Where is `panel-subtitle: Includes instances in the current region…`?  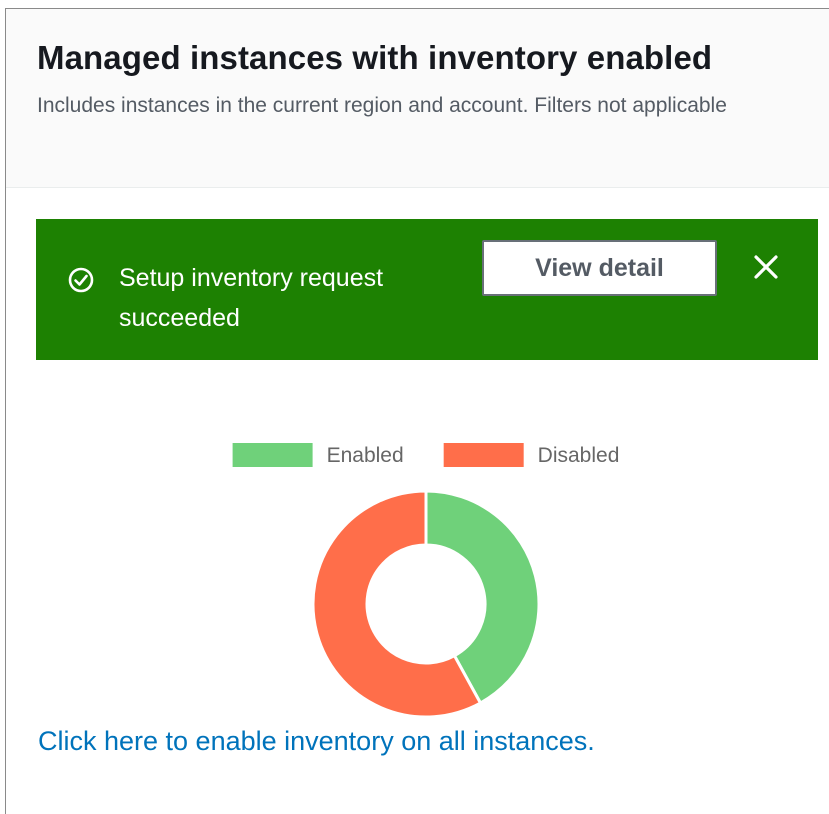 panel-subtitle: Includes instances in the current region… is located at coordinates (382, 105).